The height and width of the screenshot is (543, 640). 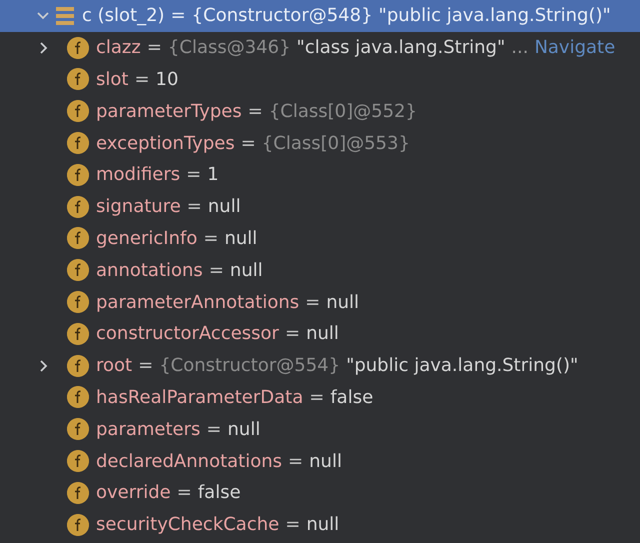 I want to click on field-name: parameterTypes, so click(x=169, y=111).